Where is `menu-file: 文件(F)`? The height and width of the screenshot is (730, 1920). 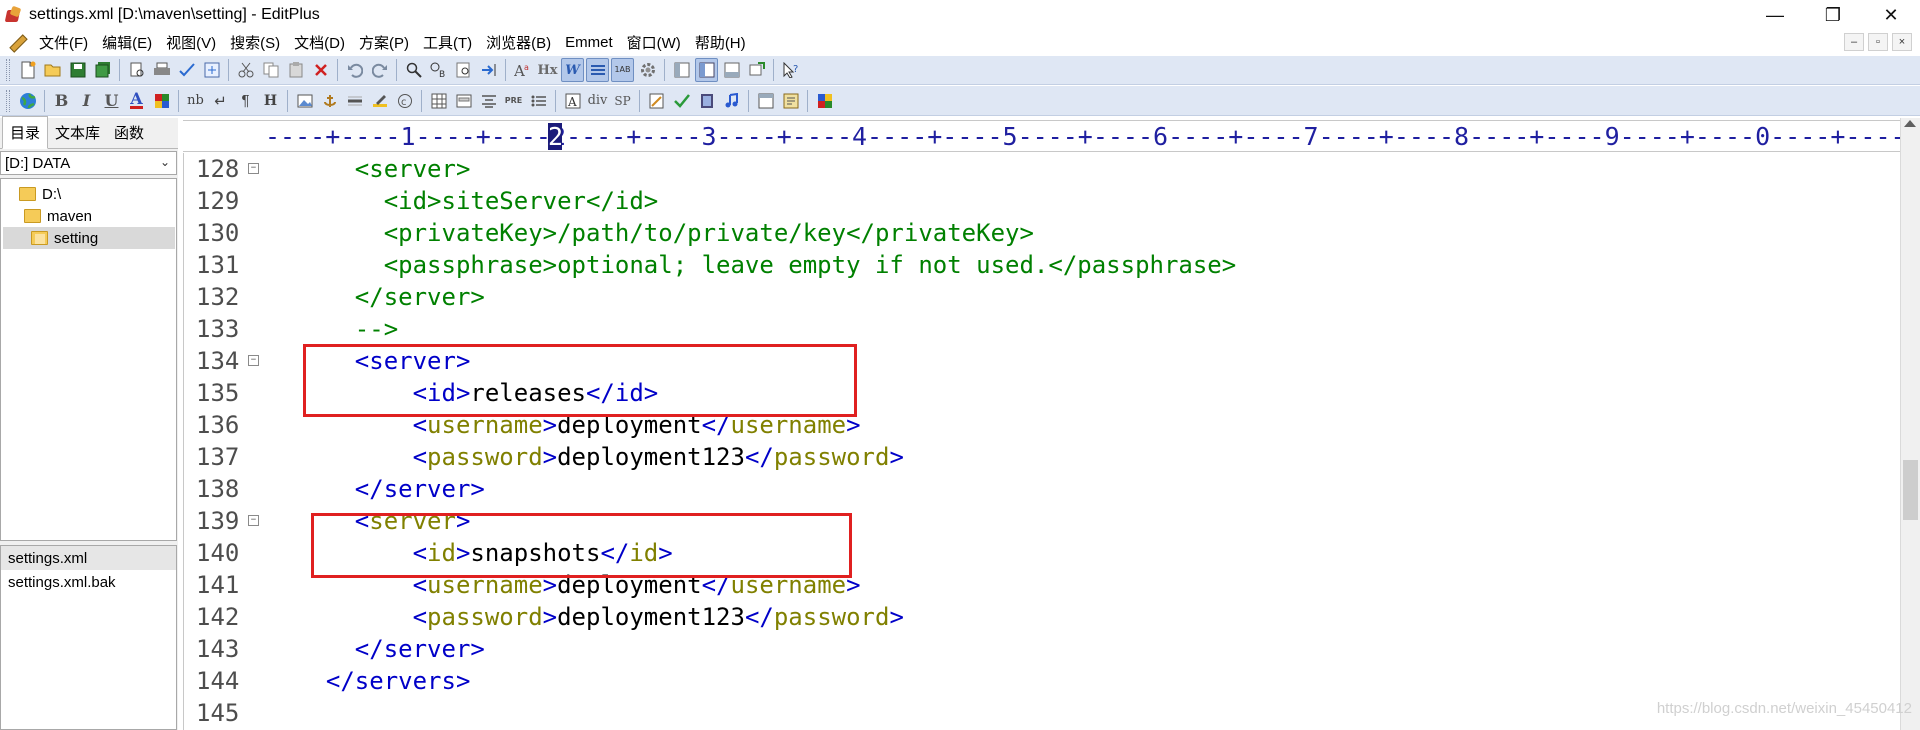
menu-file: 文件(F) is located at coordinates (63, 42).